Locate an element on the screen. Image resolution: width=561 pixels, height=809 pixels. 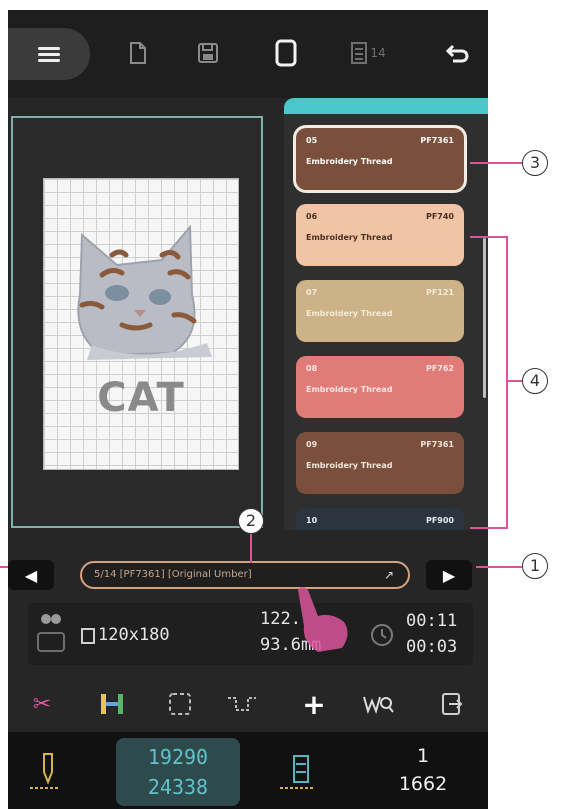
current-thread-field: 5/14 [PF7361] [Original Umber] ↗ is located at coordinates (245, 575).